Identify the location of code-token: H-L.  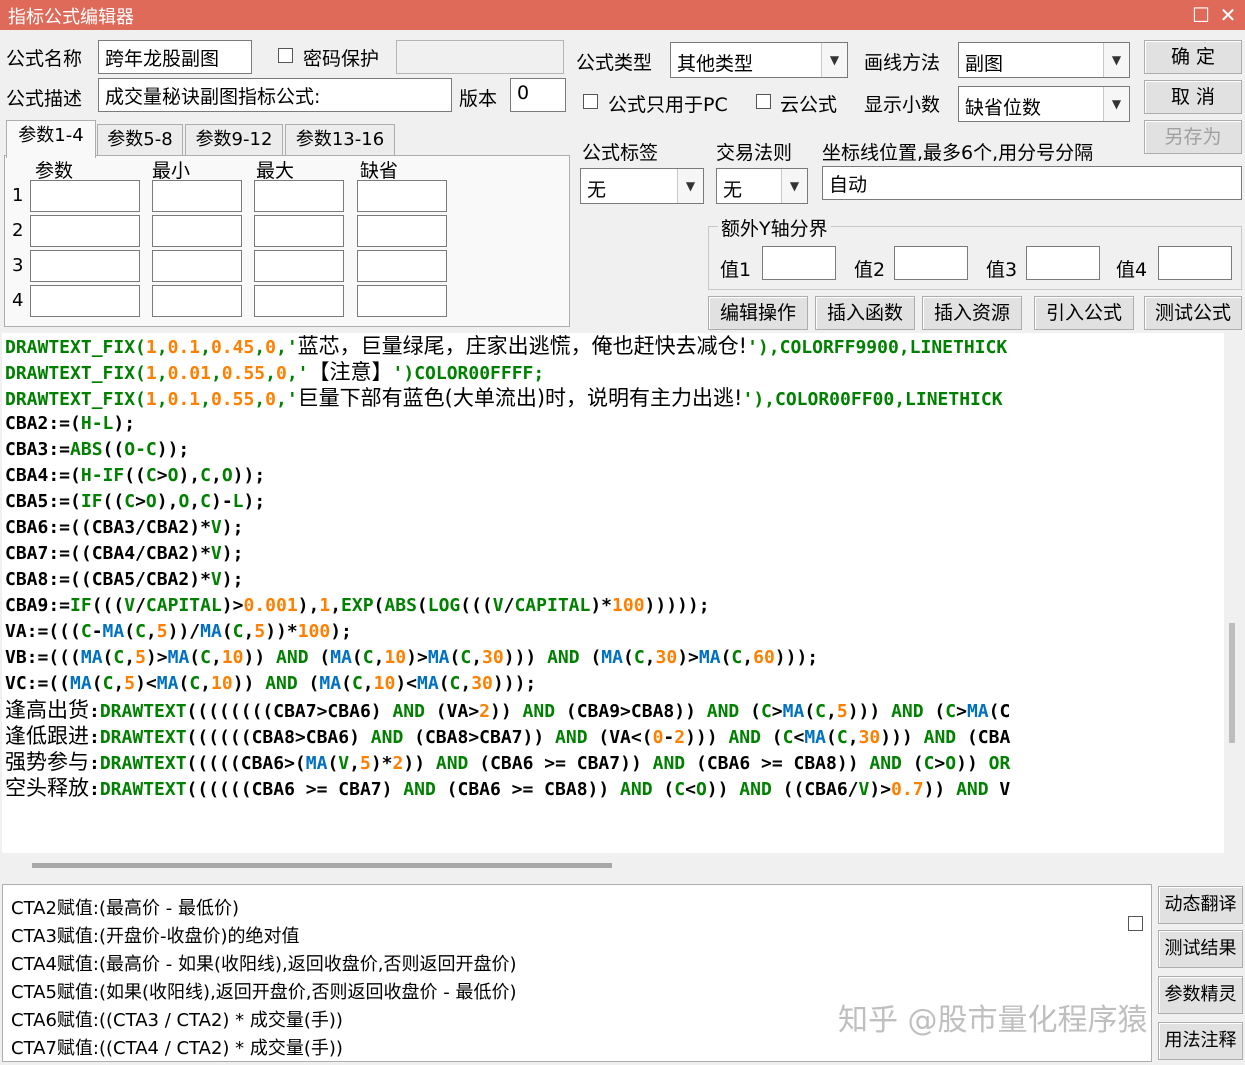
(97, 423).